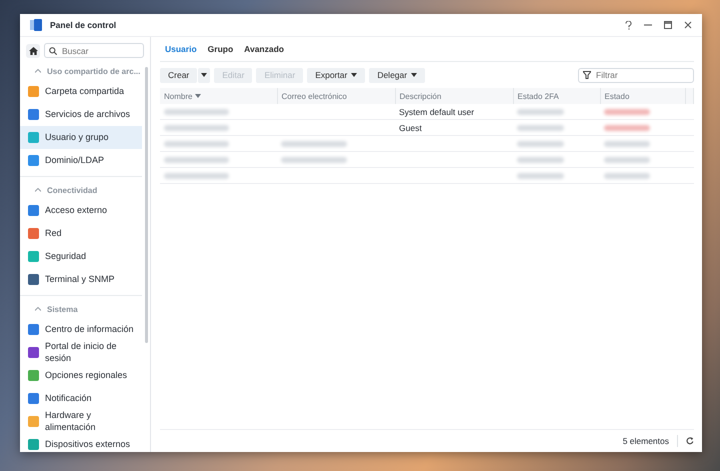 The height and width of the screenshot is (471, 720). Describe the element at coordinates (668, 25) in the screenshot. I see `maximize-icon` at that location.